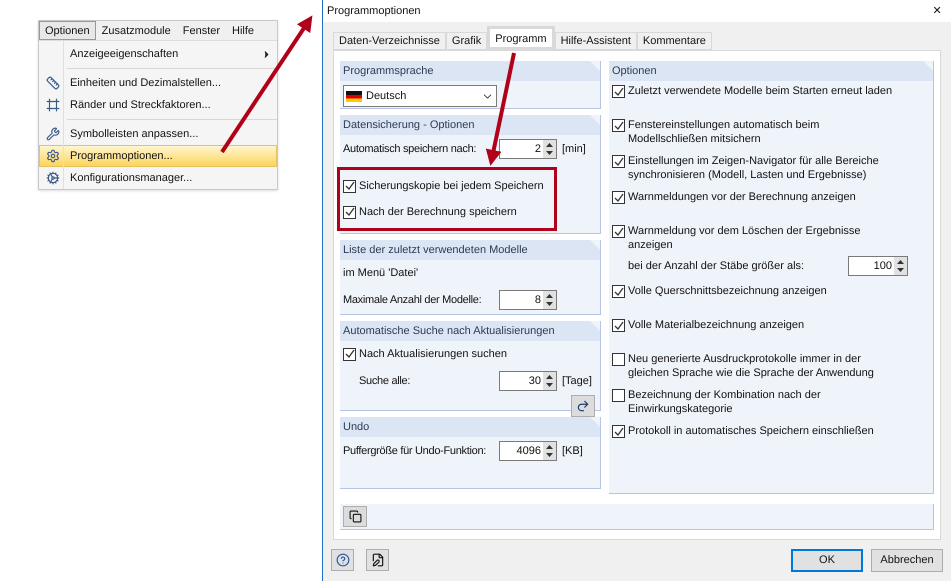 Image resolution: width=951 pixels, height=581 pixels. Describe the element at coordinates (907, 560) in the screenshot. I see `dialog-button: Abbrechen` at that location.